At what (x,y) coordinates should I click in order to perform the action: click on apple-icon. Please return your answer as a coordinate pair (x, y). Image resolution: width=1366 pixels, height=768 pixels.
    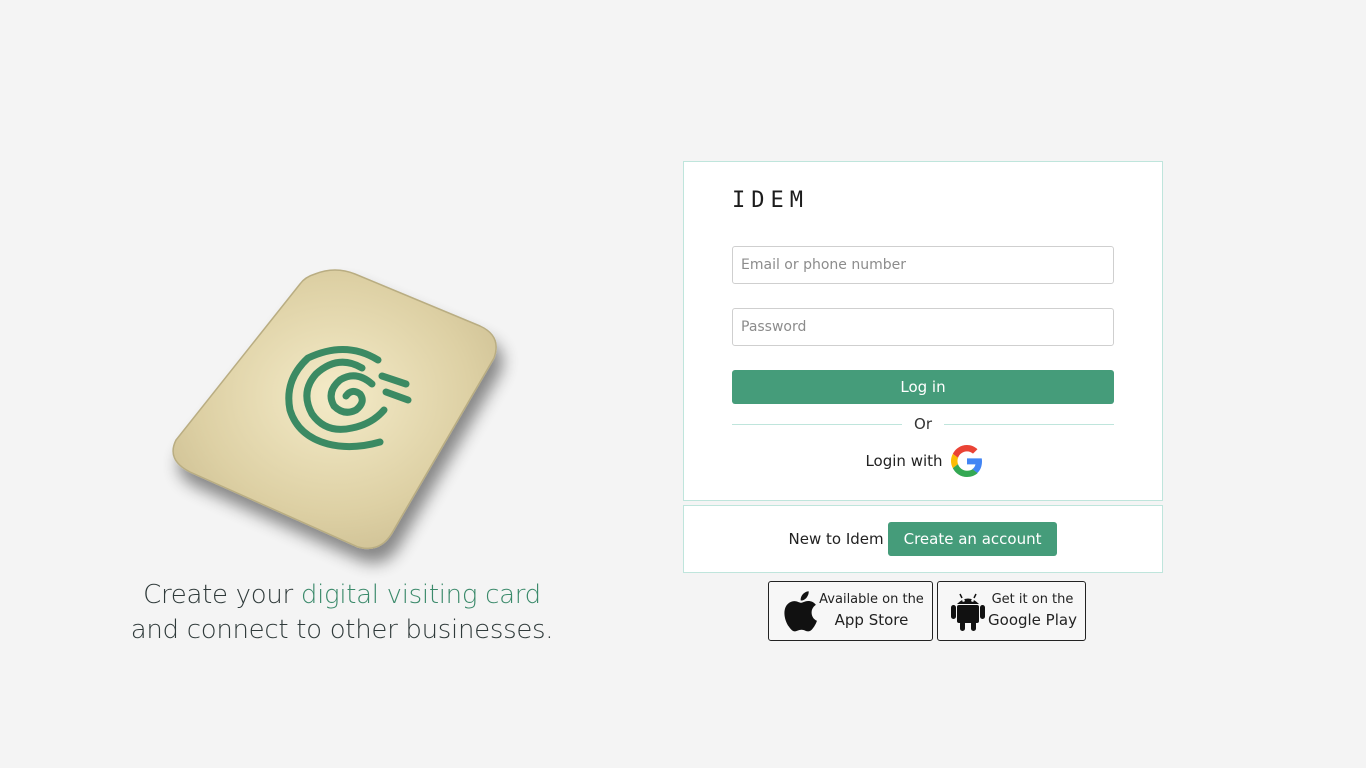
    Looking at the image, I should click on (799, 611).